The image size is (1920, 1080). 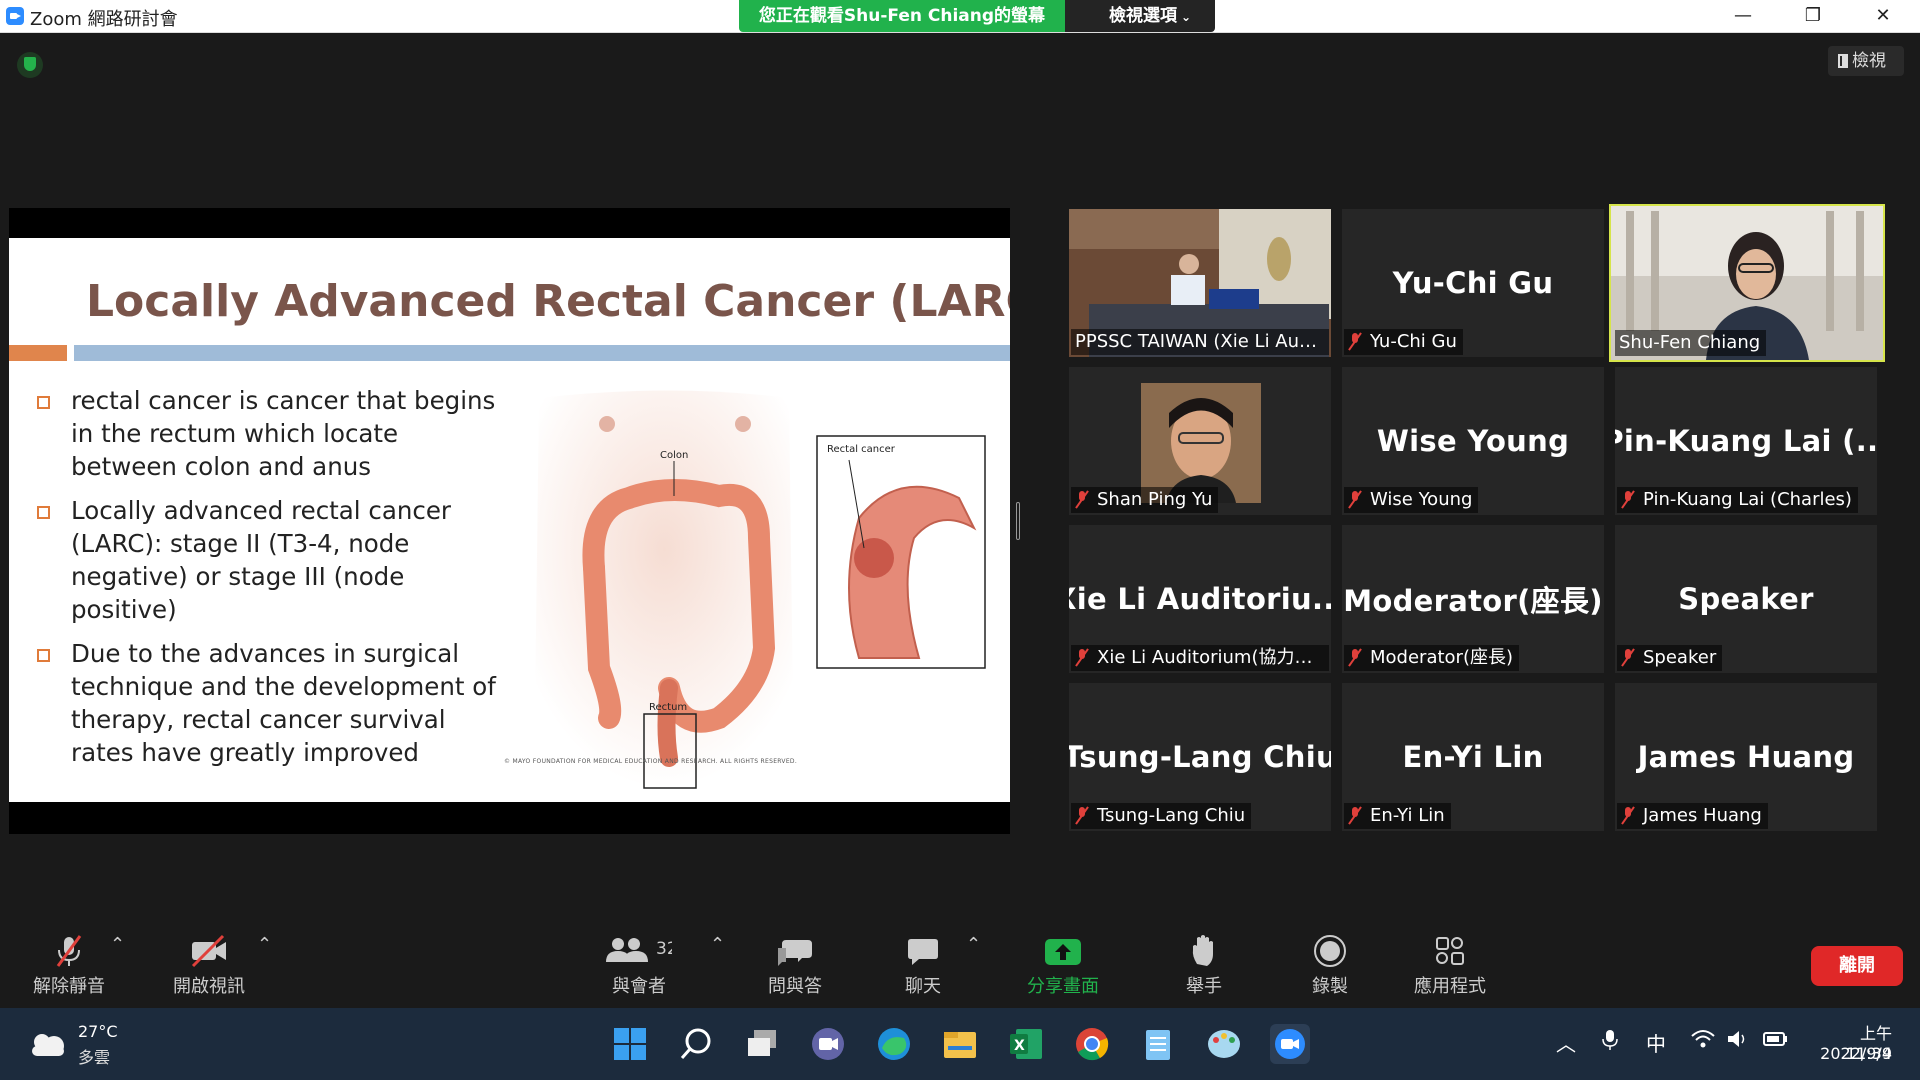 What do you see at coordinates (1670, 658) in the screenshot?
I see `participant-name: Speaker` at bounding box center [1670, 658].